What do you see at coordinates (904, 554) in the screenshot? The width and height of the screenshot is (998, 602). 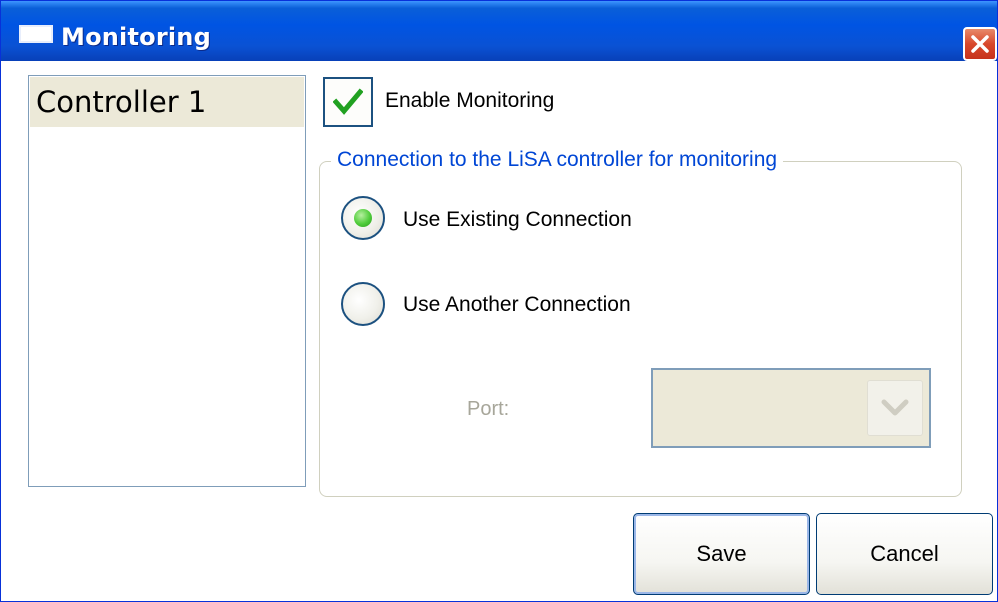 I see `cancel-button: Cancel` at bounding box center [904, 554].